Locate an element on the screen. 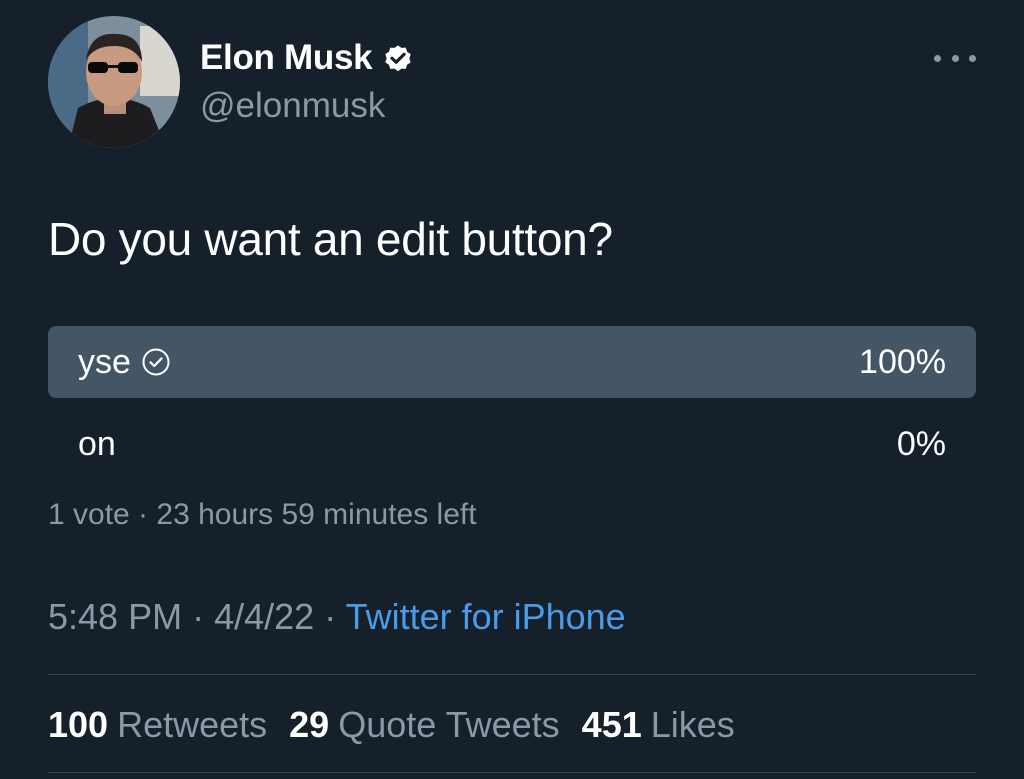 This screenshot has width=1024, height=779. display-name: Elon Musk is located at coordinates (286, 58).